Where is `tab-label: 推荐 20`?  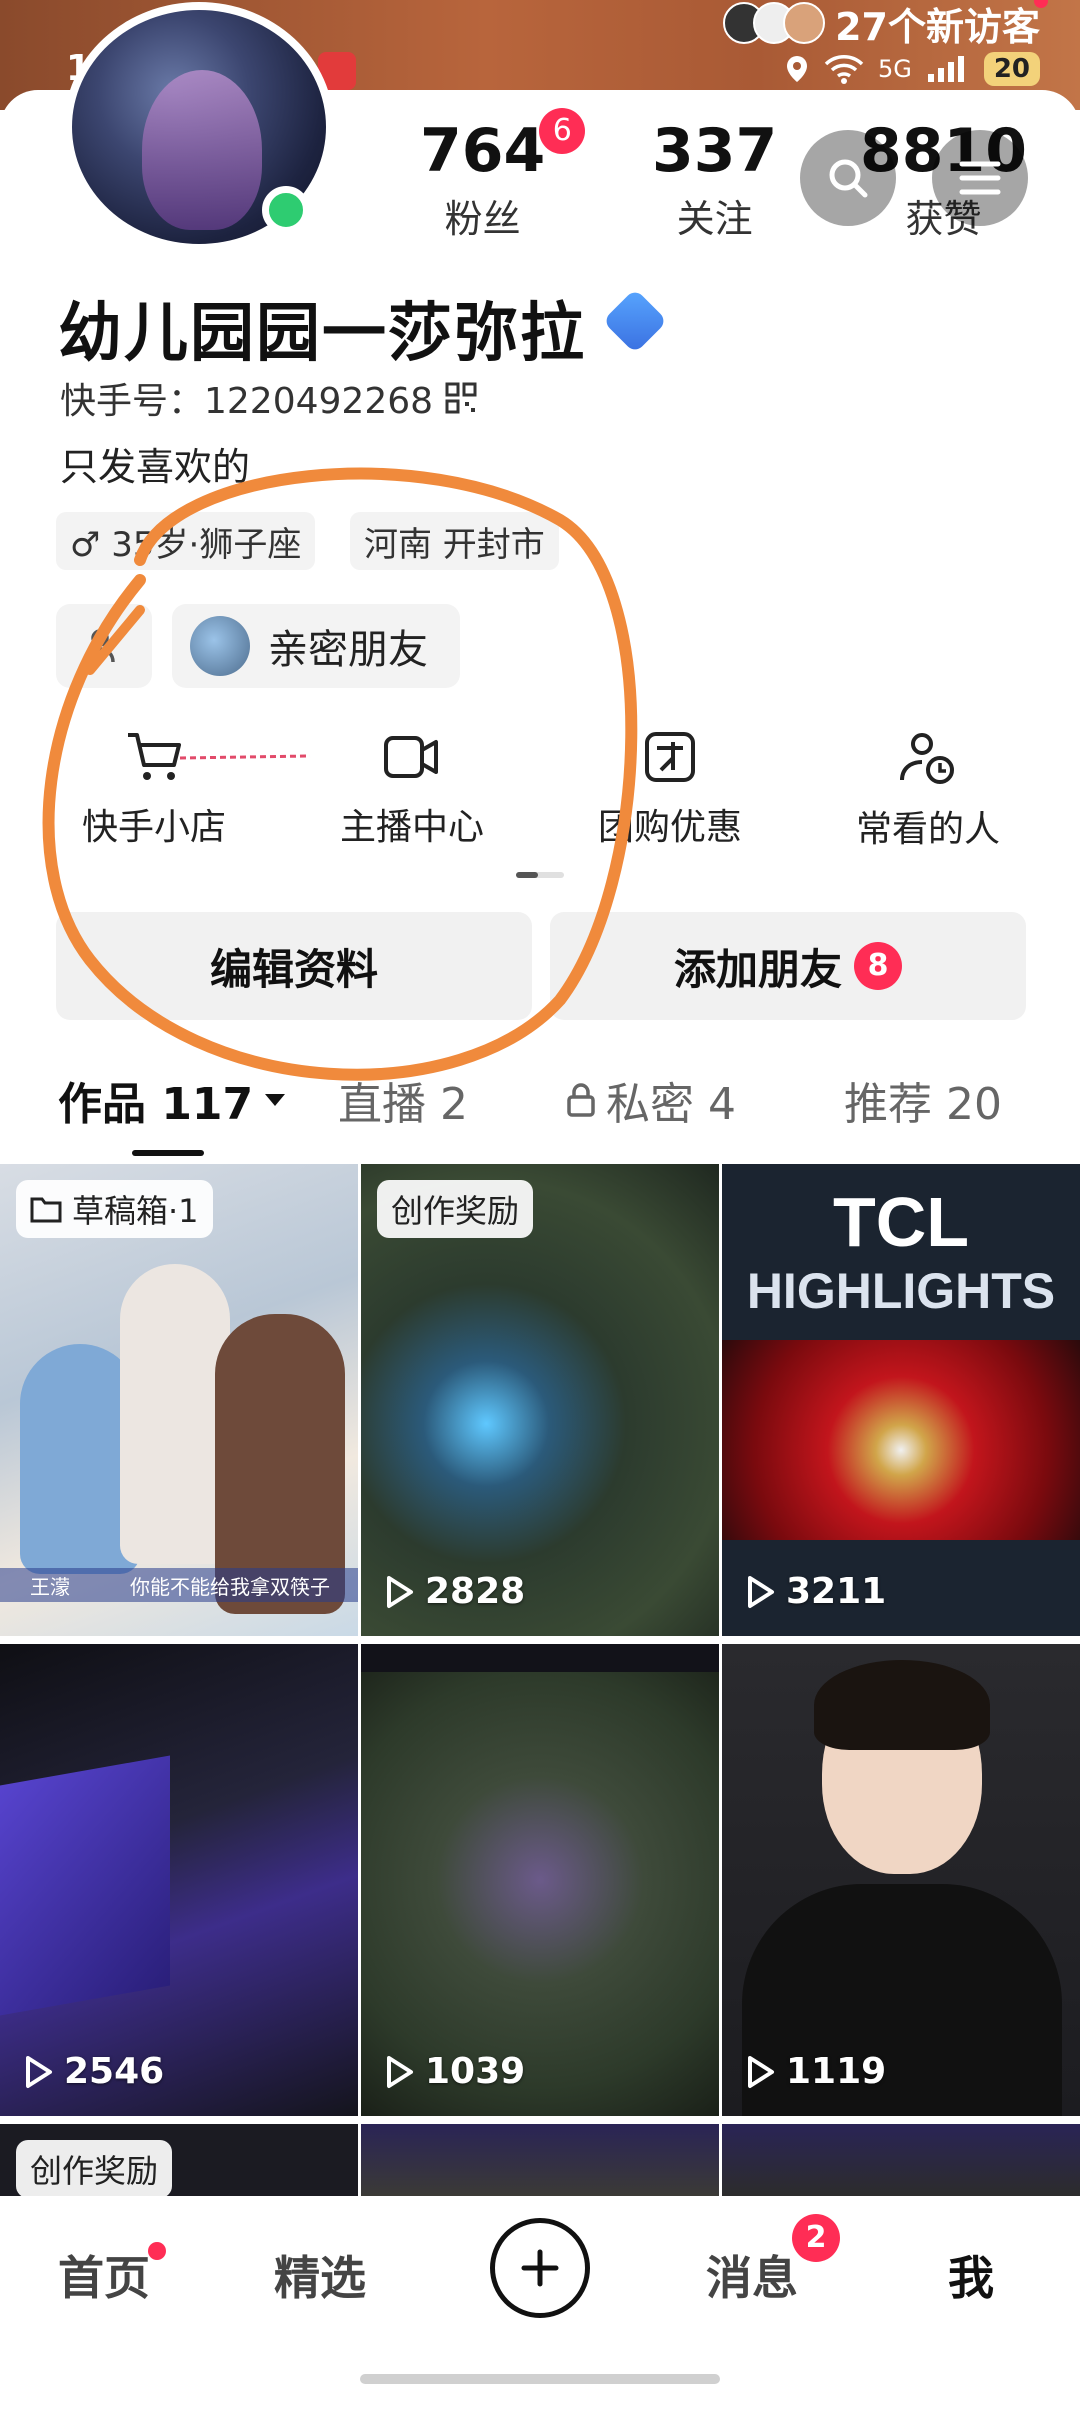
tab-label: 推荐 20 is located at coordinates (923, 1104).